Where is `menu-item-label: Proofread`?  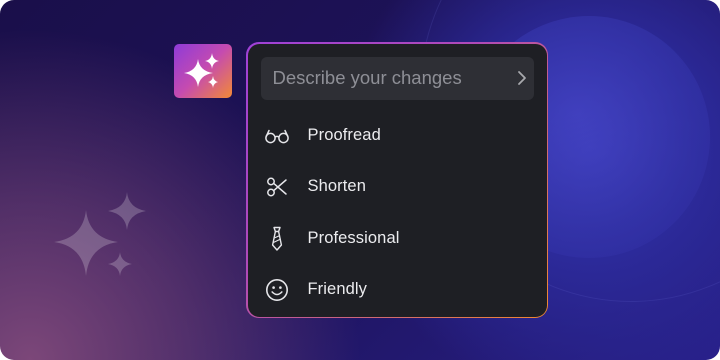 menu-item-label: Proofread is located at coordinates (344, 135).